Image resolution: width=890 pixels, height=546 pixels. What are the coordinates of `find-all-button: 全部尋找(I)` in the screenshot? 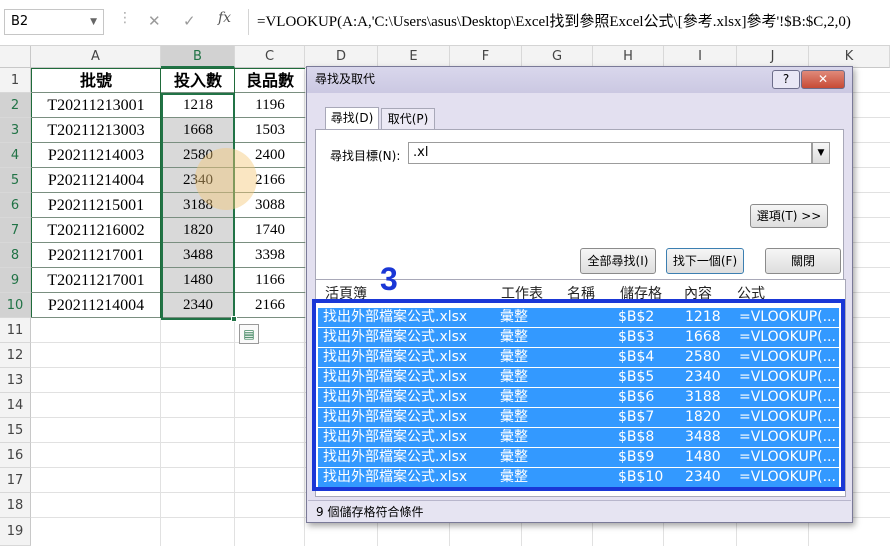 It's located at (618, 261).